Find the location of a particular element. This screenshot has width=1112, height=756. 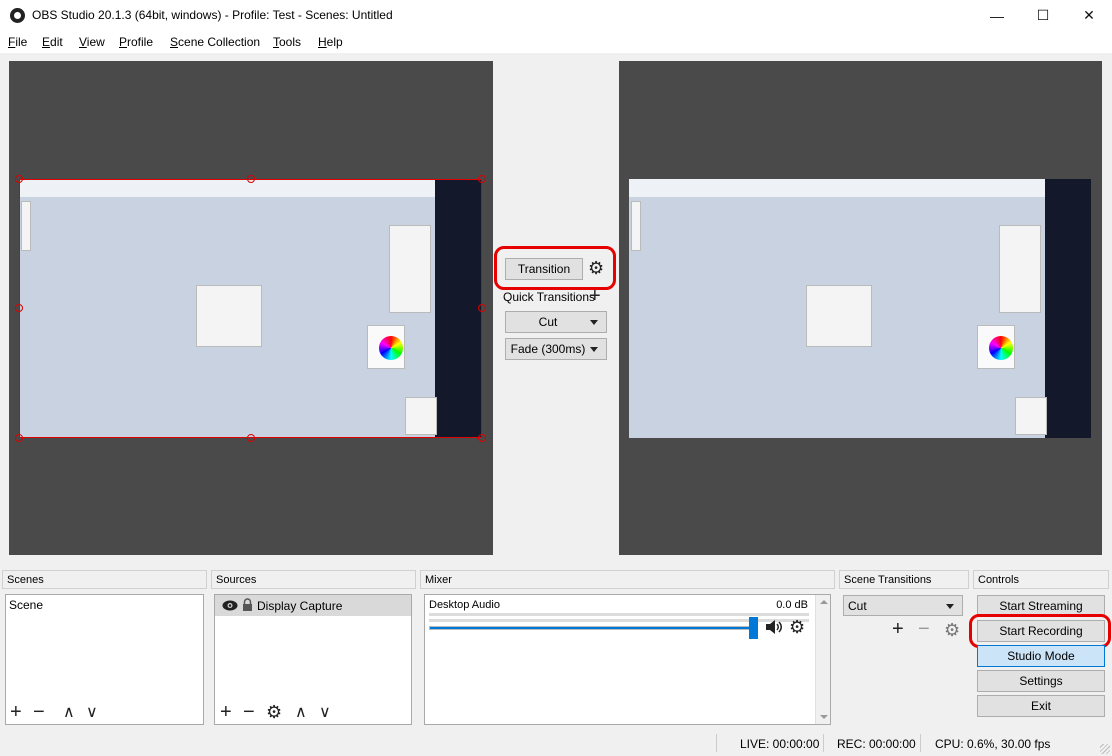

volume-fill is located at coordinates (593, 628).